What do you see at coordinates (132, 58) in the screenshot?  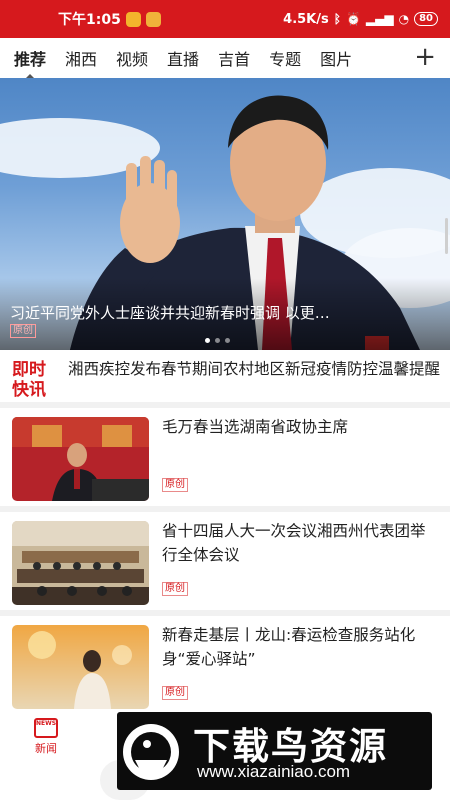 I see `tab-video: 视频` at bounding box center [132, 58].